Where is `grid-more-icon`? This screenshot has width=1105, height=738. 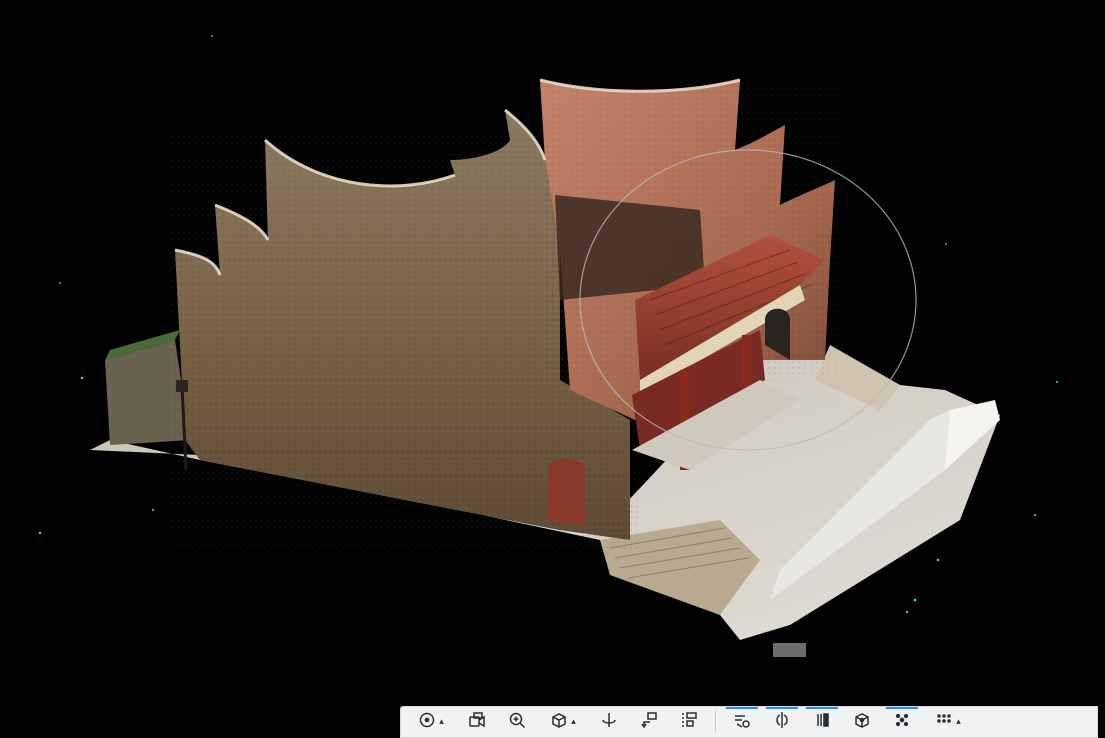 grid-more-icon is located at coordinates (944, 722).